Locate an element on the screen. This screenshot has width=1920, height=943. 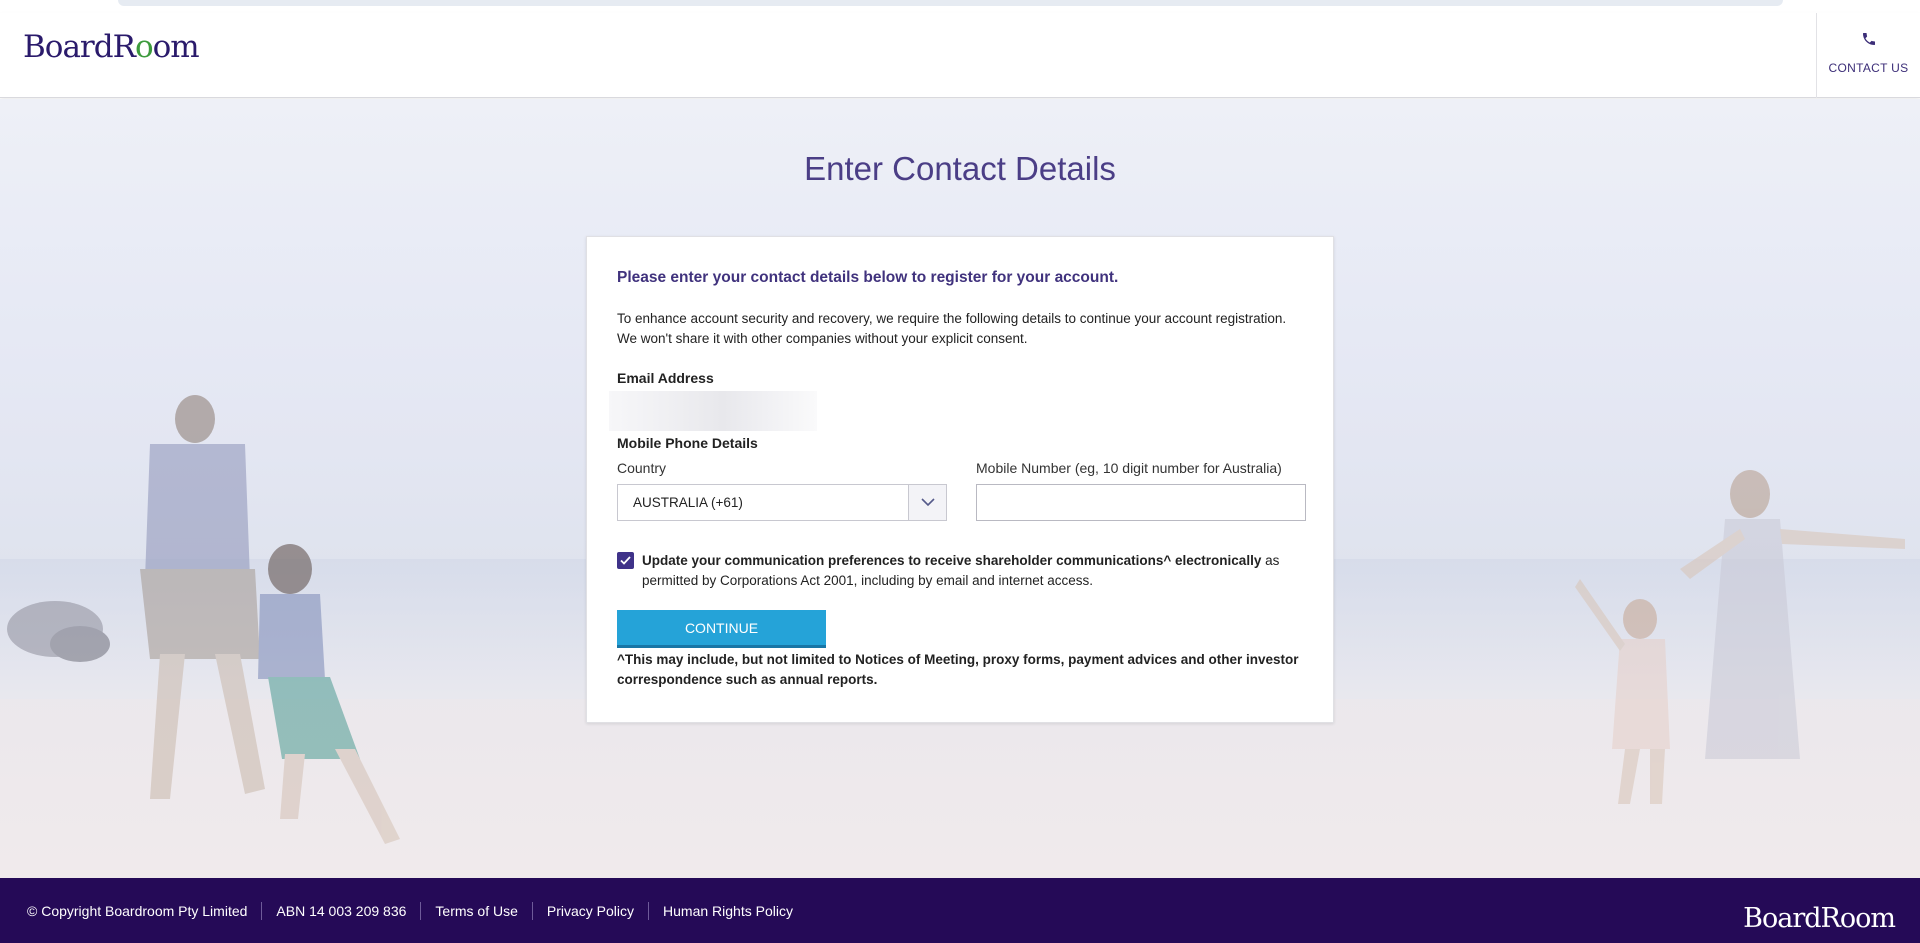
continue-button: CONTINUE is located at coordinates (721, 629).